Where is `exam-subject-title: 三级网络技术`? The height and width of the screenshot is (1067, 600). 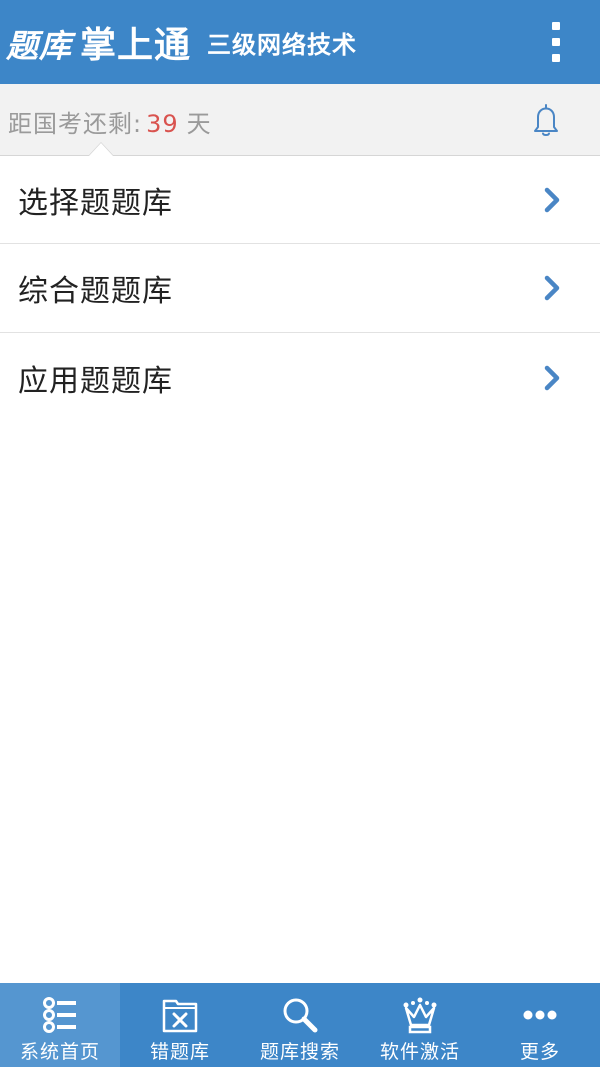 exam-subject-title: 三级网络技术 is located at coordinates (282, 44).